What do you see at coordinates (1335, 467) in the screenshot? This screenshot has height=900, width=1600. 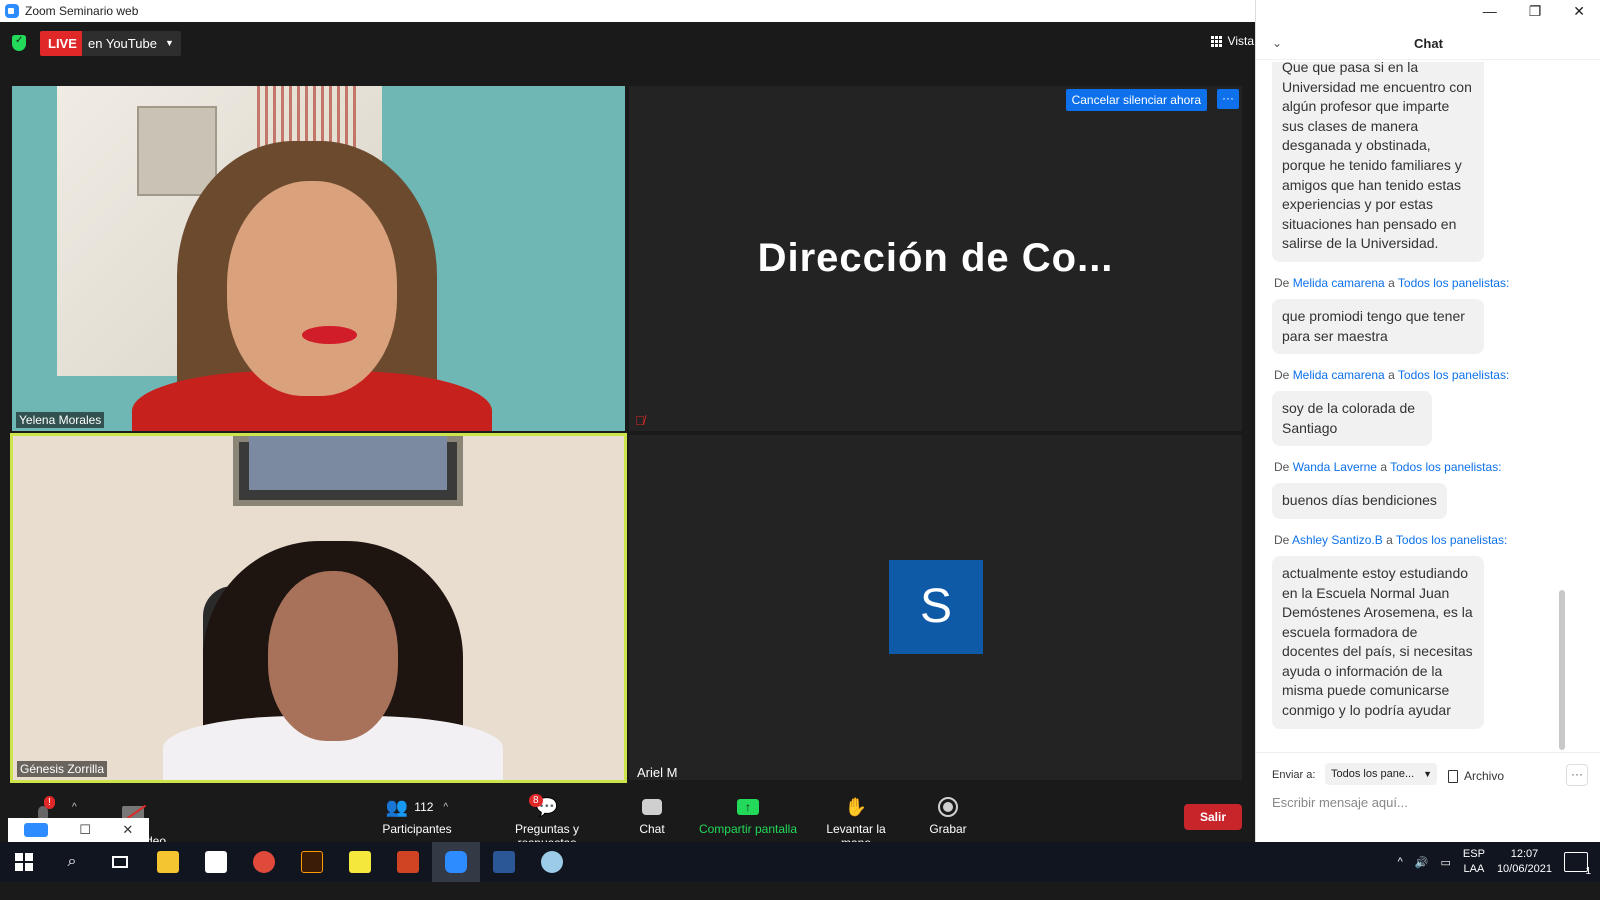 I see `sender-name: Wanda Laverne` at bounding box center [1335, 467].